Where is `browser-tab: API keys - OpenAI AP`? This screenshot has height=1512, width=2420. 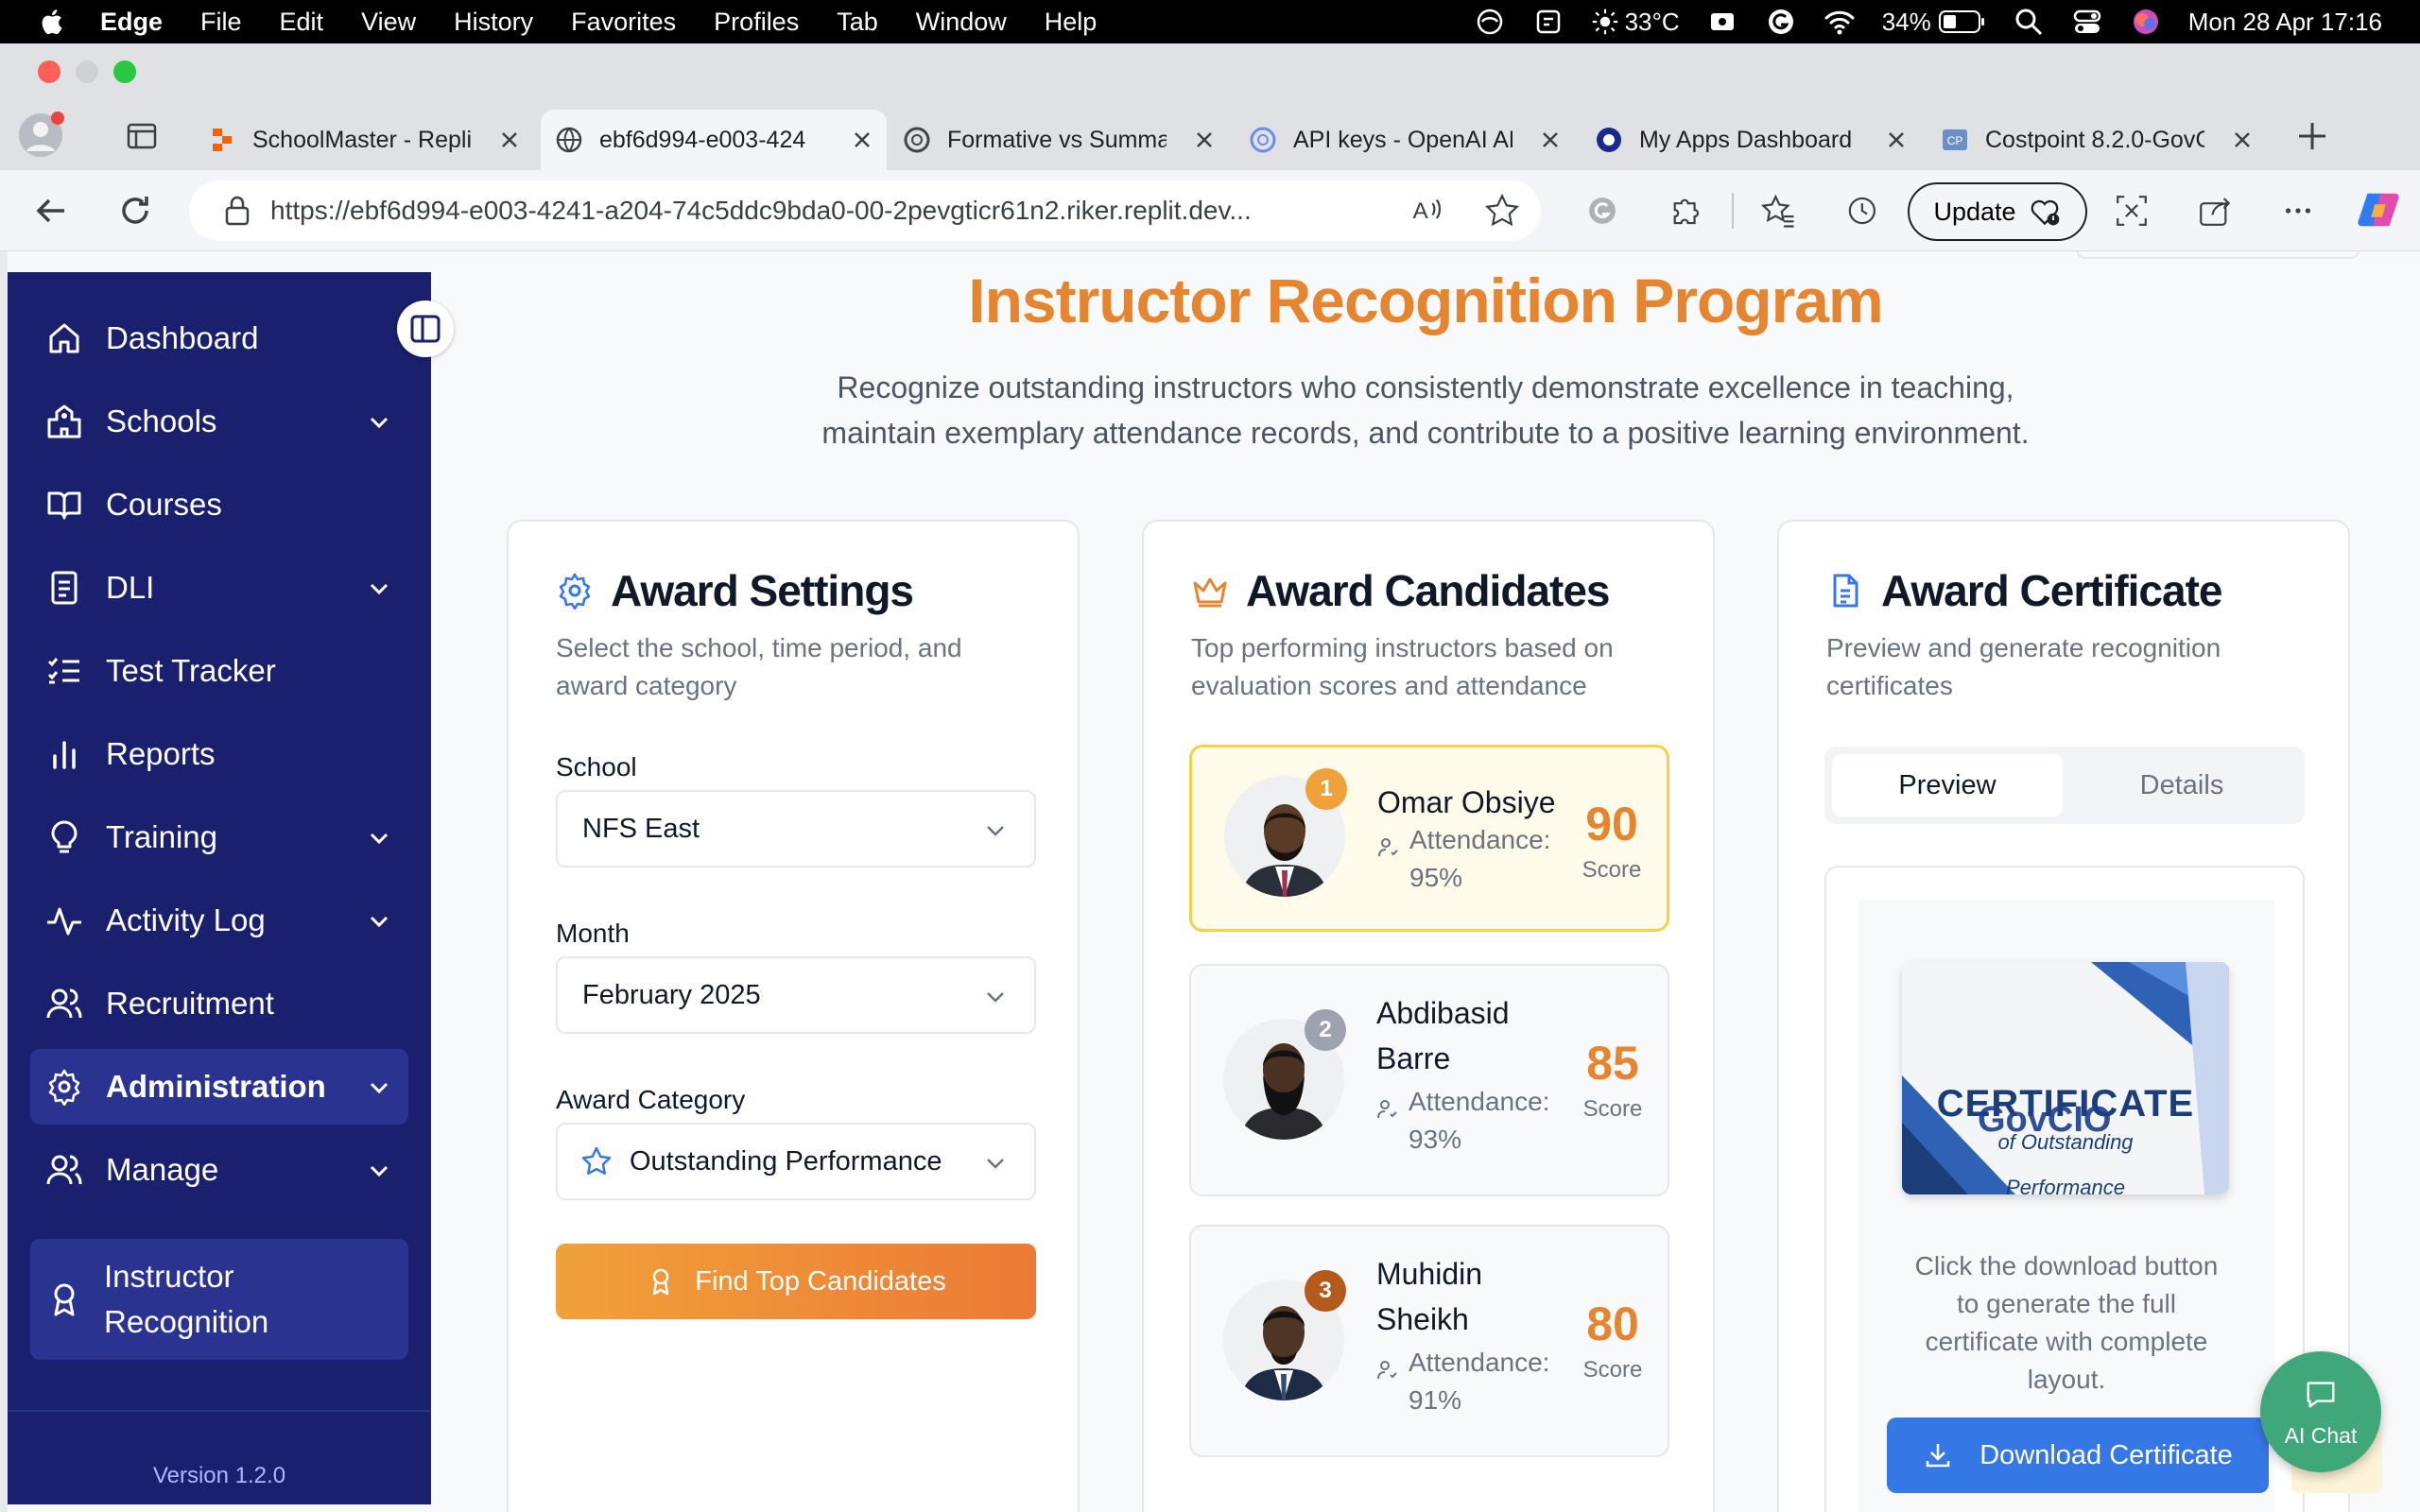
browser-tab: API keys - OpenAI AP is located at coordinates (1405, 140).